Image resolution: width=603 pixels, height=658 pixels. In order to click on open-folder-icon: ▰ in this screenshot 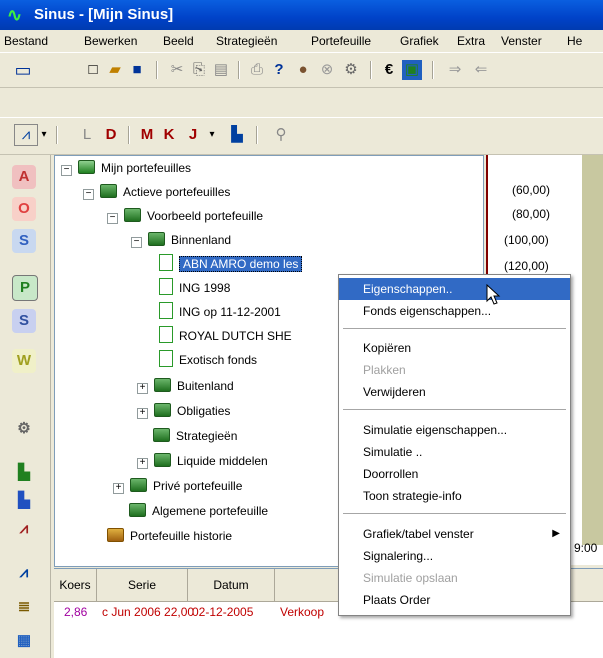, I will do `click(115, 70)`.